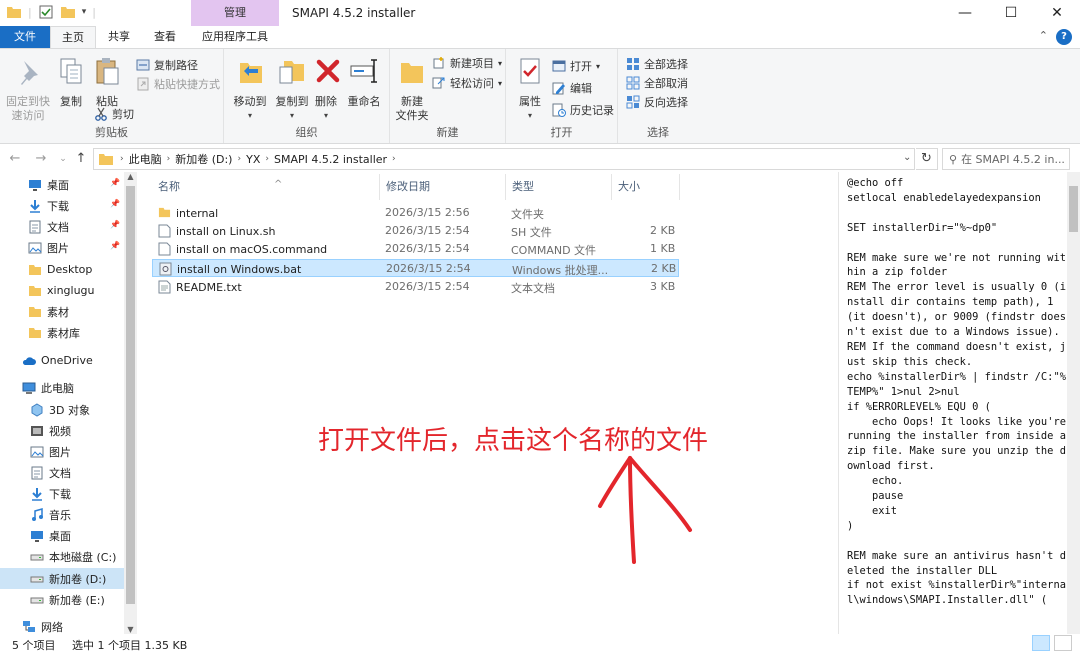 Image resolution: width=1080 pixels, height=654 pixels. I want to click on copy-path-button: 复制路径, so click(167, 65).